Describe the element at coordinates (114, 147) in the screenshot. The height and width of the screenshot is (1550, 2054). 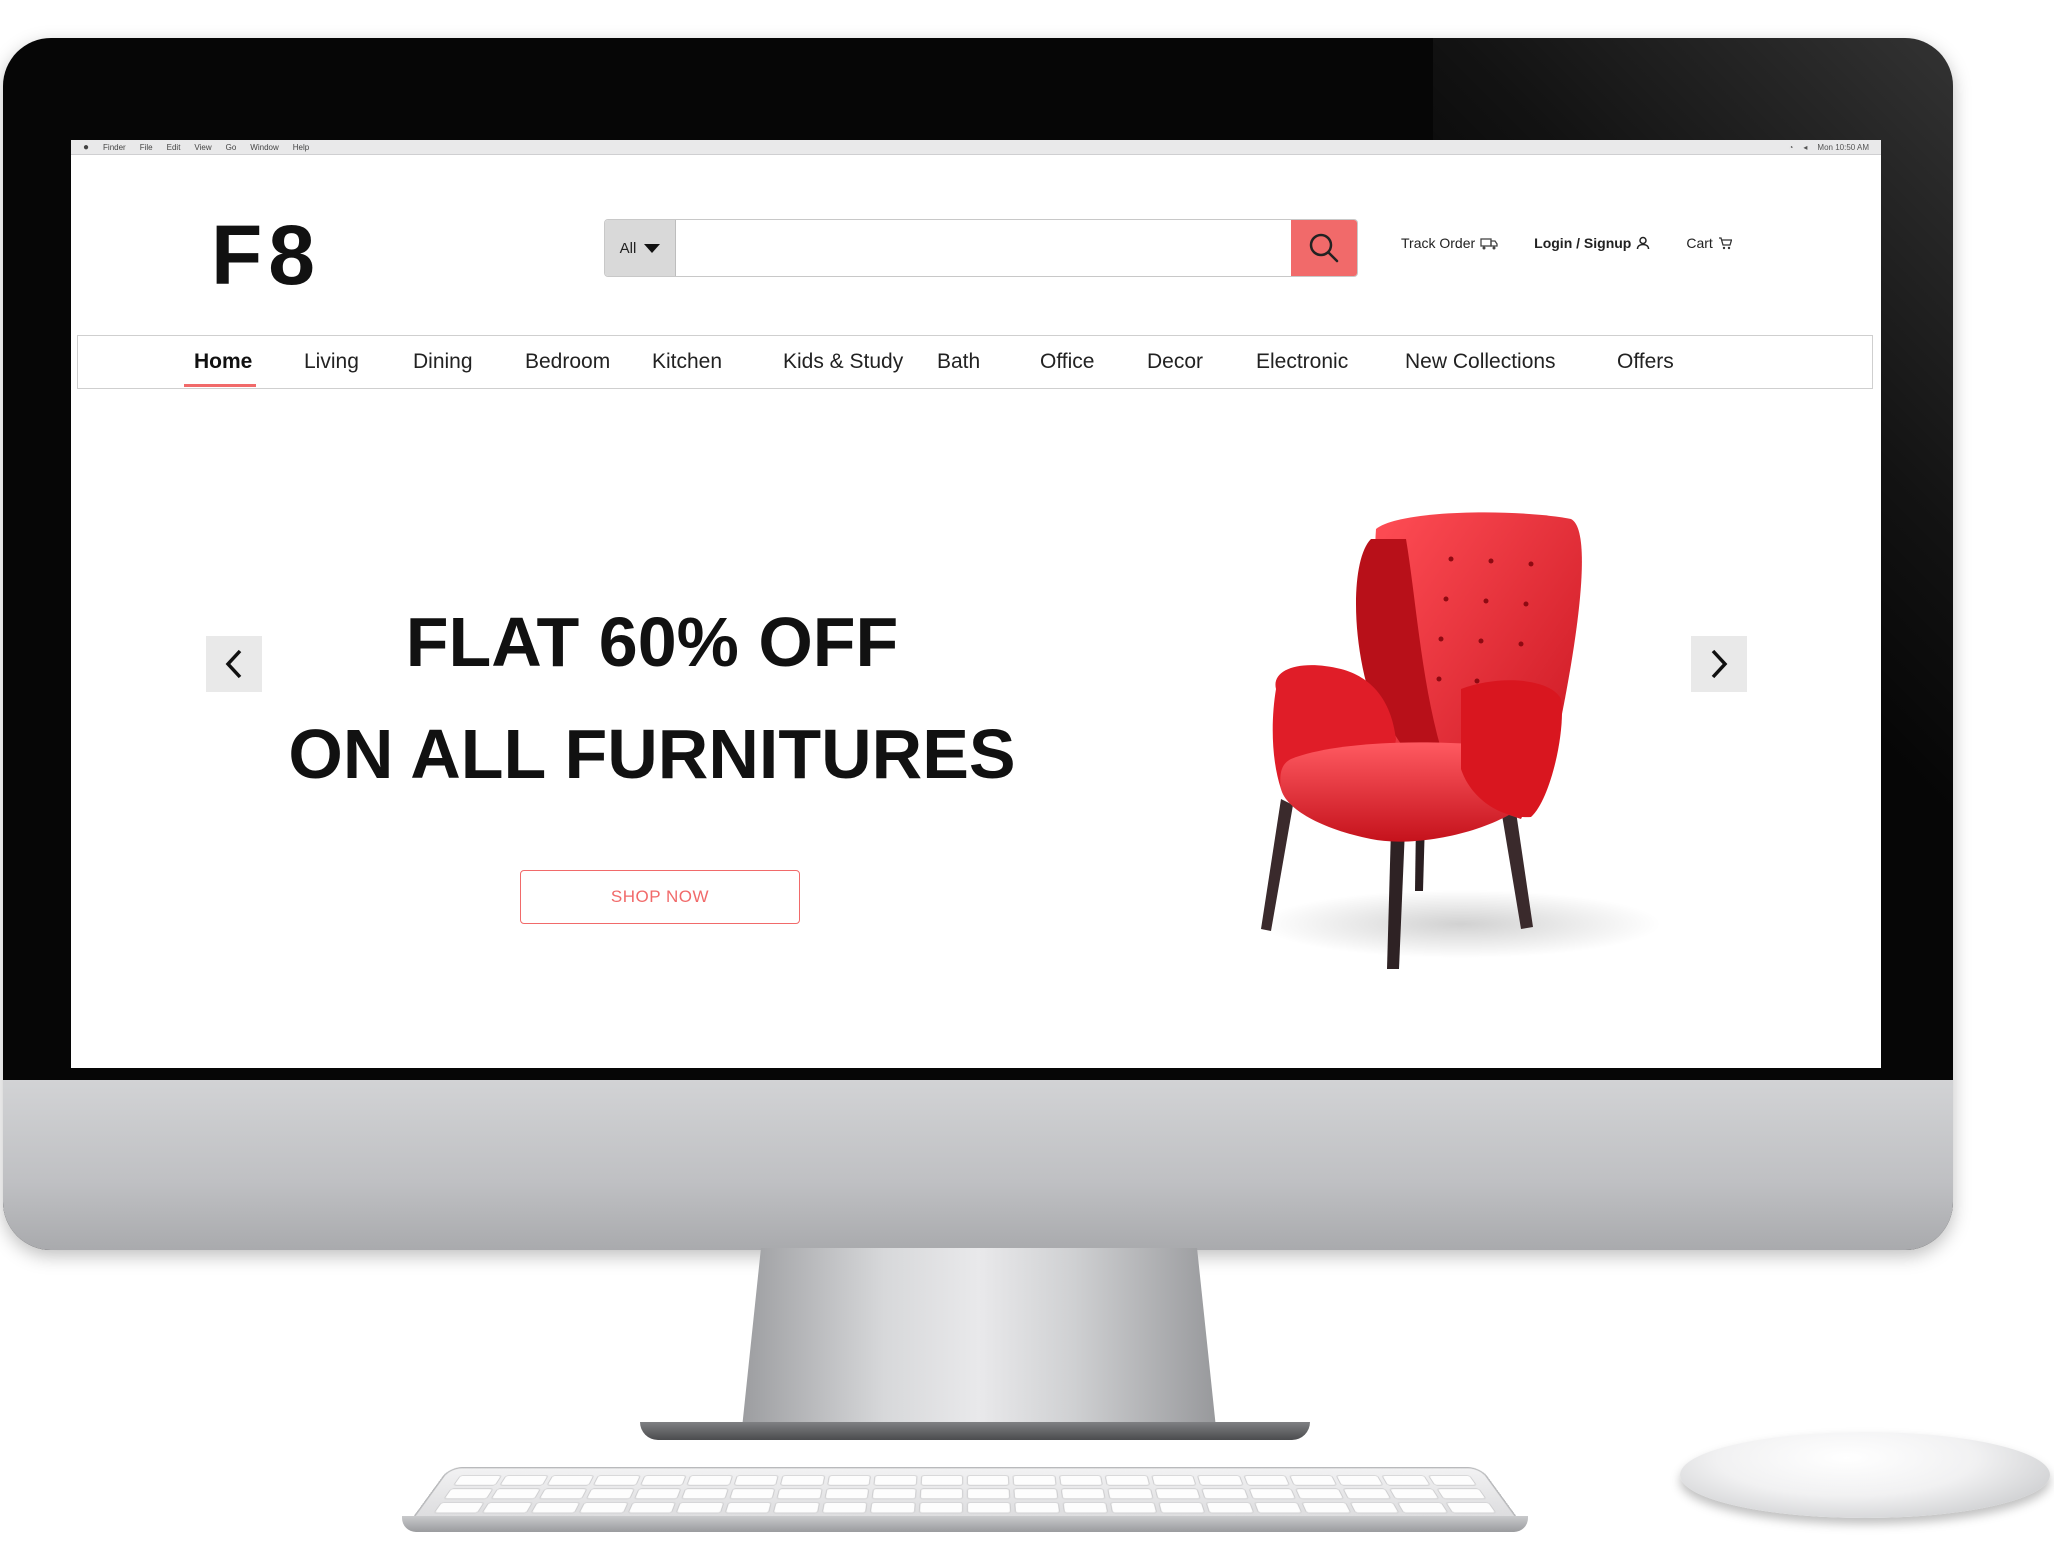
I see `menubar-item-finder: Finder` at that location.